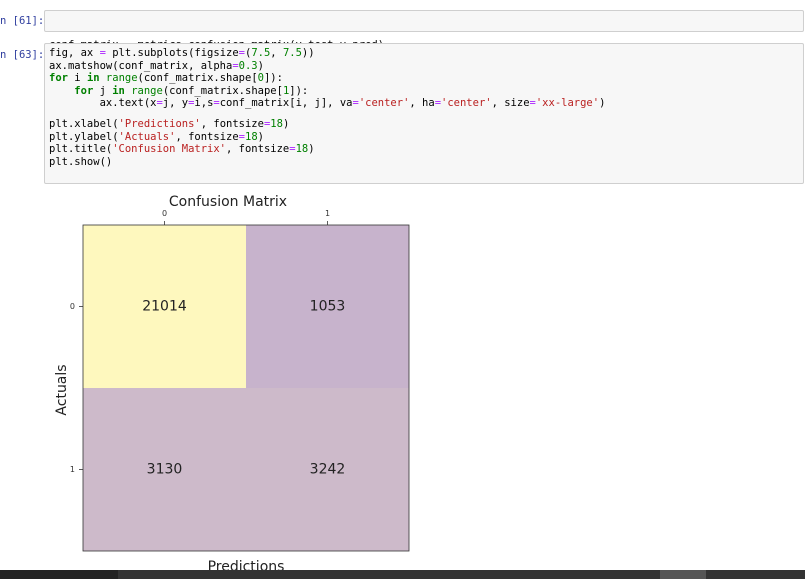 The height and width of the screenshot is (579, 805). What do you see at coordinates (402, 574) in the screenshot?
I see `taskbar` at bounding box center [402, 574].